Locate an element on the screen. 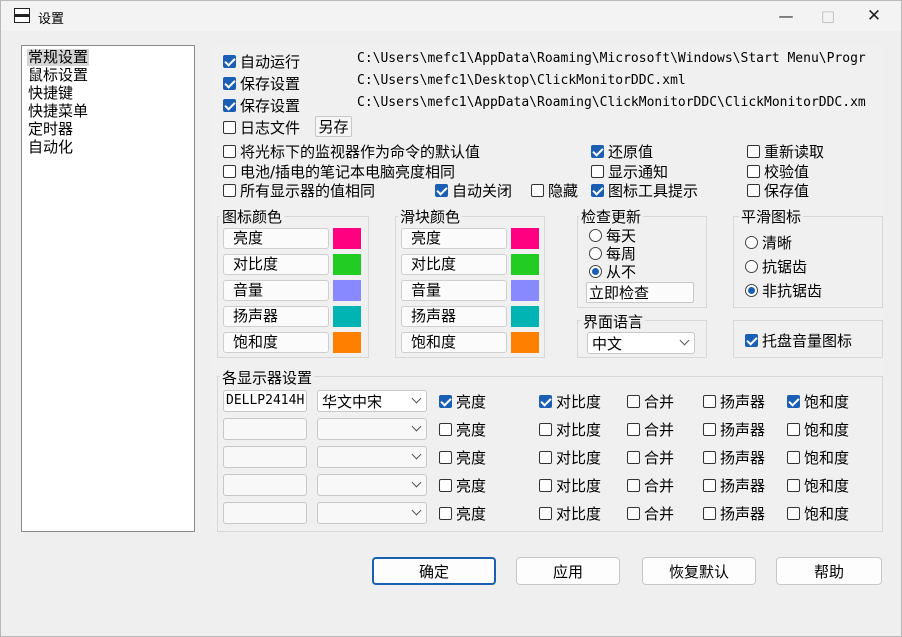  save-as-button: 另存 is located at coordinates (333, 126).